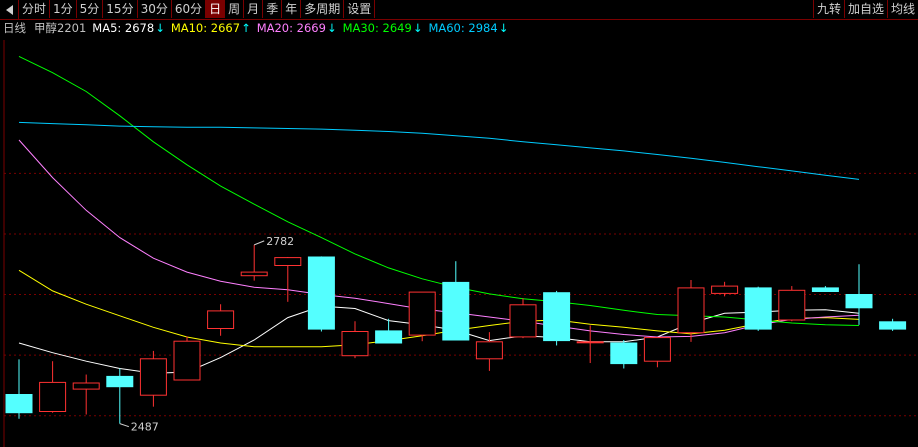 This screenshot has height=447, width=918. I want to click on annotation-label-0: 2782, so click(280, 241).